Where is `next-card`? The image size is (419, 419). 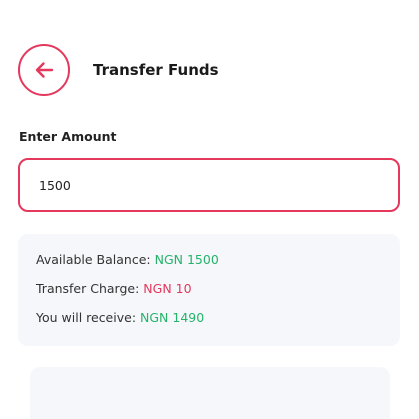 next-card is located at coordinates (210, 393).